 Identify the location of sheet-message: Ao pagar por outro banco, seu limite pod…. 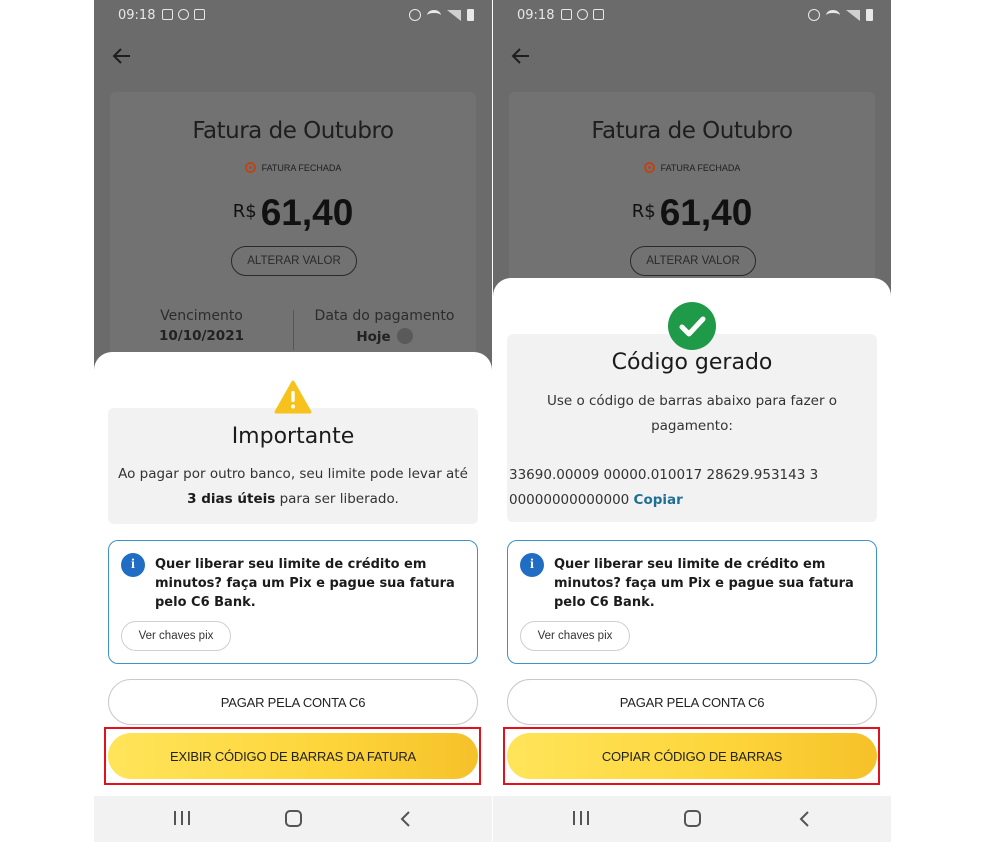
(293, 487).